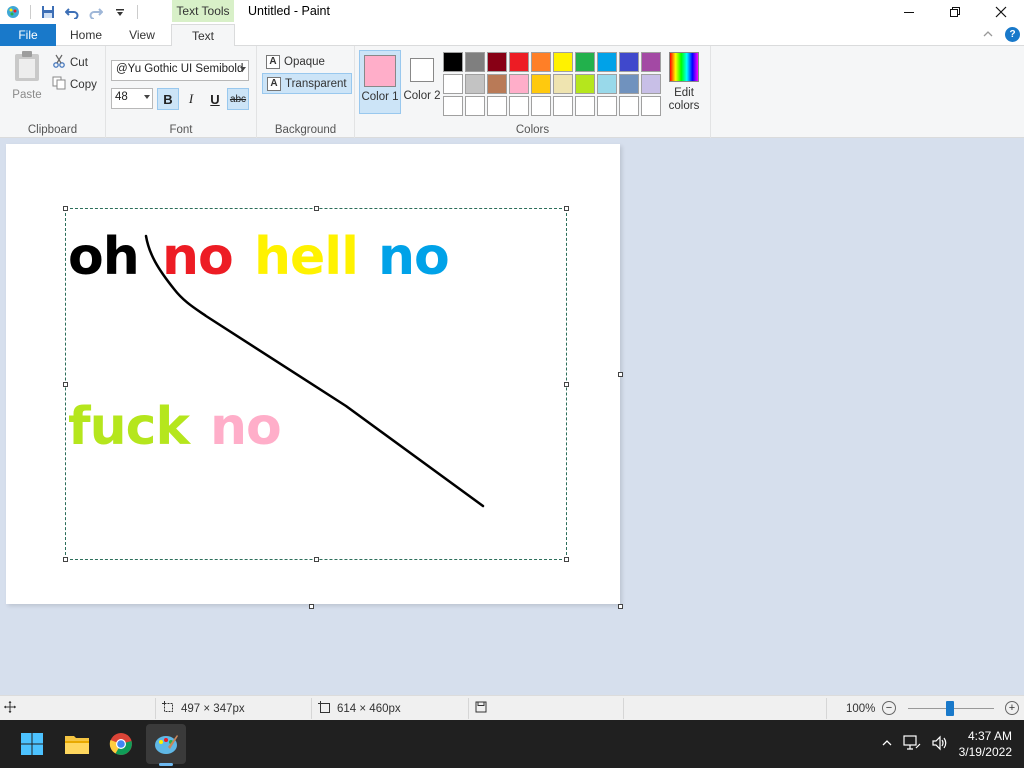 This screenshot has height=768, width=1024. I want to click on color2-button: Color 2, so click(422, 82).